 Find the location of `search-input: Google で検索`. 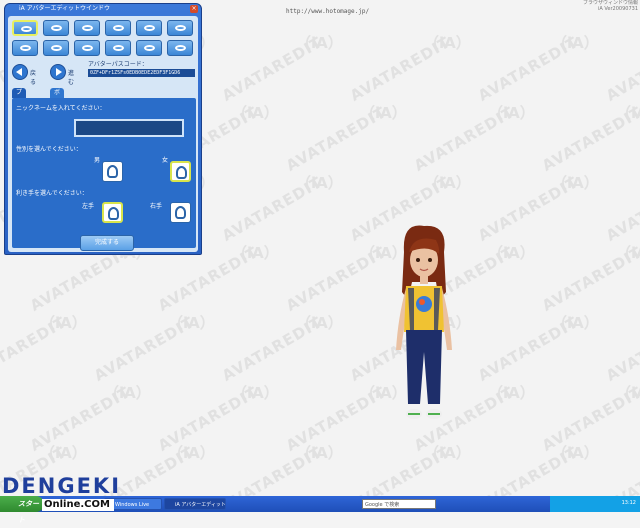

search-input: Google で検索 is located at coordinates (399, 504).